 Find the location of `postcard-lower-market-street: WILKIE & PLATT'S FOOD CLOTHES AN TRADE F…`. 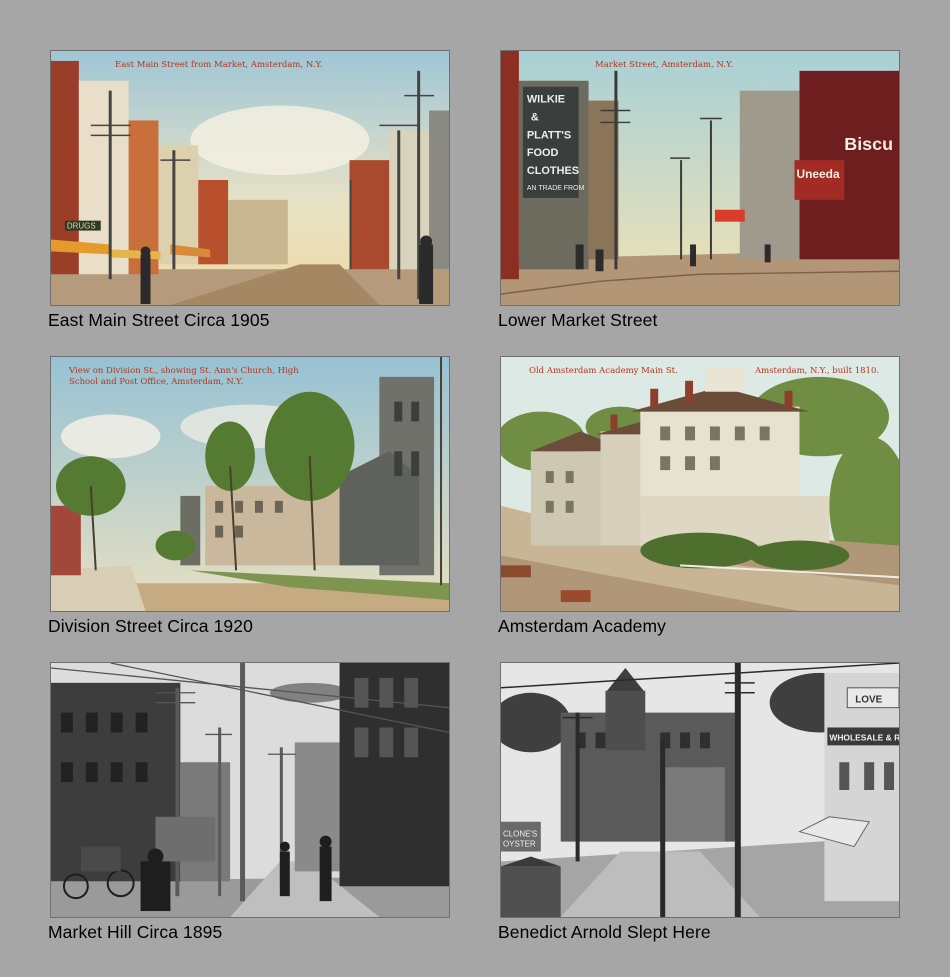

postcard-lower-market-street: WILKIE & PLATT'S FOOD CLOTHES AN TRADE F… is located at coordinates (699, 190).